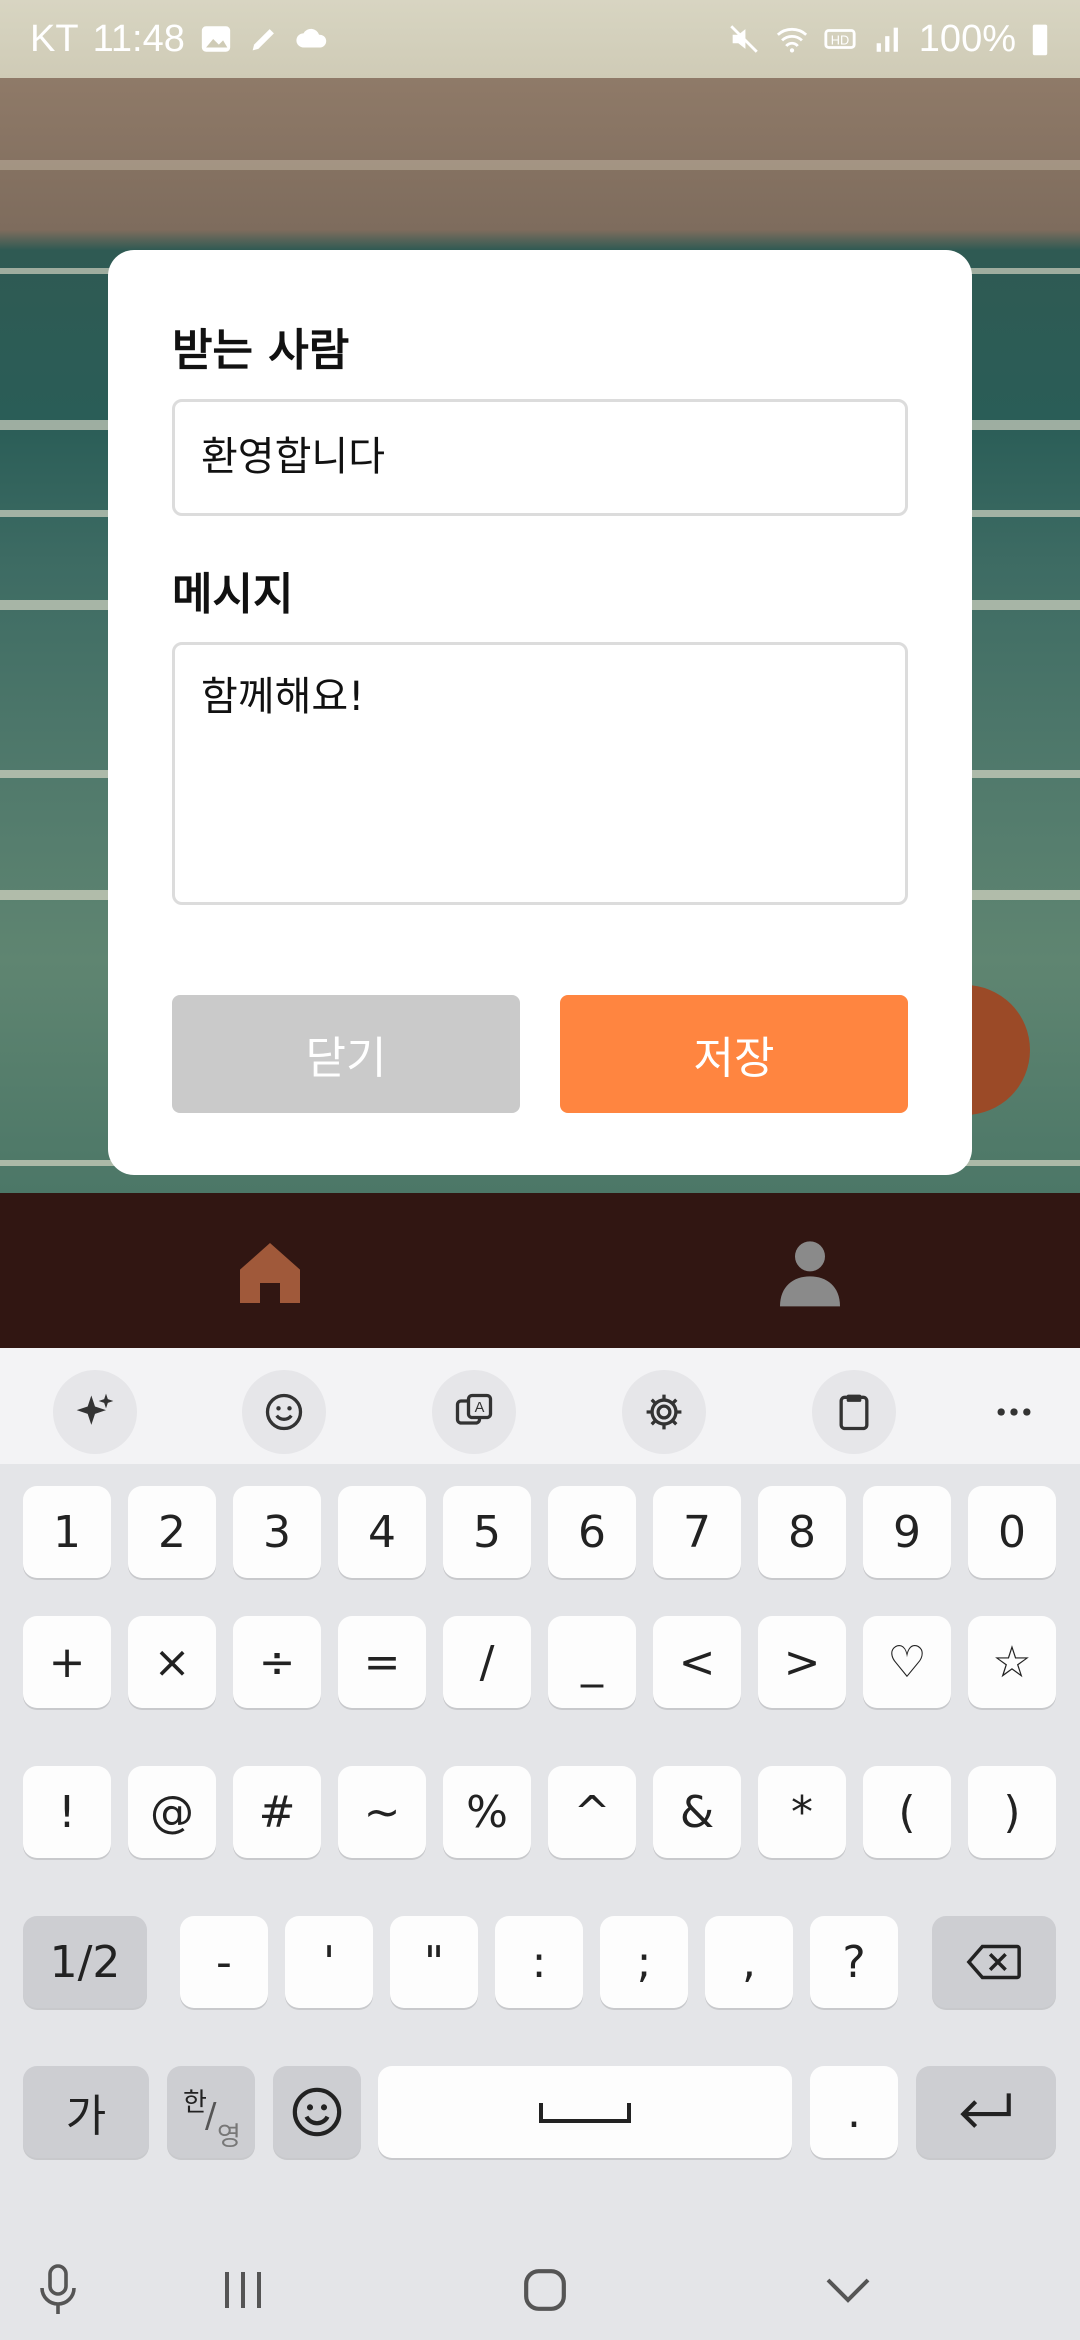  What do you see at coordinates (791, 40) in the screenshot?
I see `wifi-icon` at bounding box center [791, 40].